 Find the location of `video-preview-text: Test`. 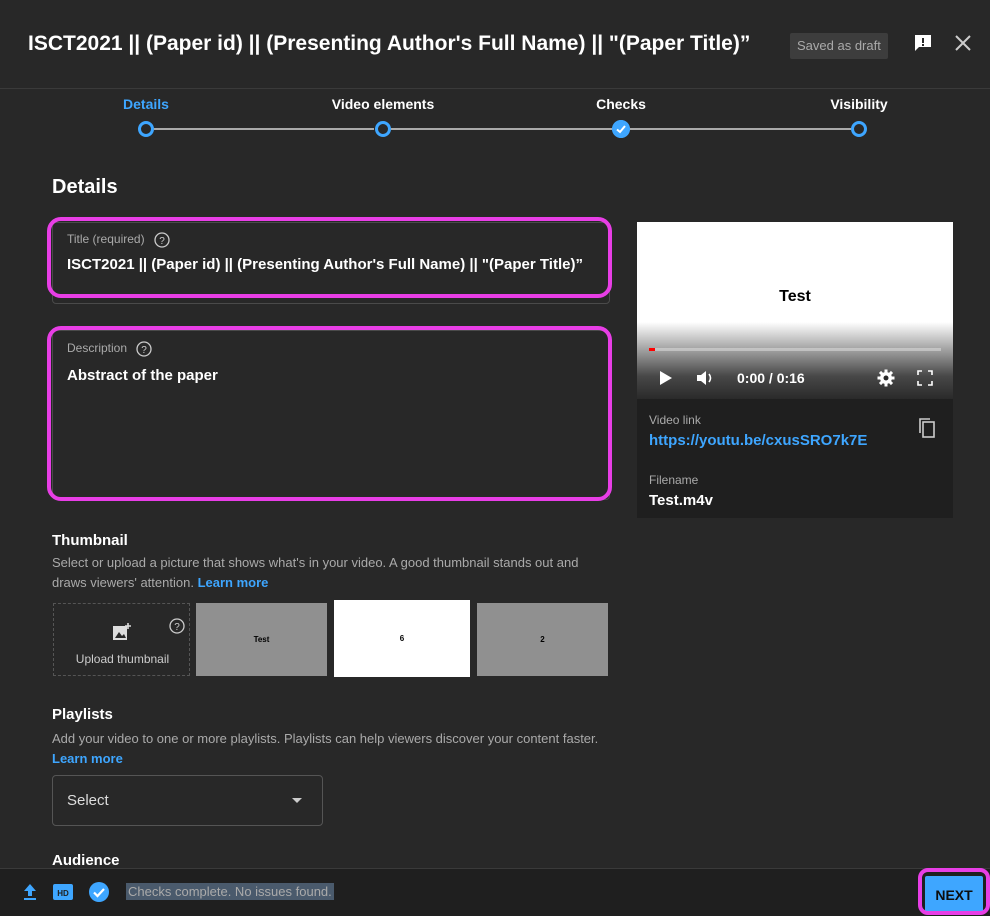

video-preview-text: Test is located at coordinates (795, 296).